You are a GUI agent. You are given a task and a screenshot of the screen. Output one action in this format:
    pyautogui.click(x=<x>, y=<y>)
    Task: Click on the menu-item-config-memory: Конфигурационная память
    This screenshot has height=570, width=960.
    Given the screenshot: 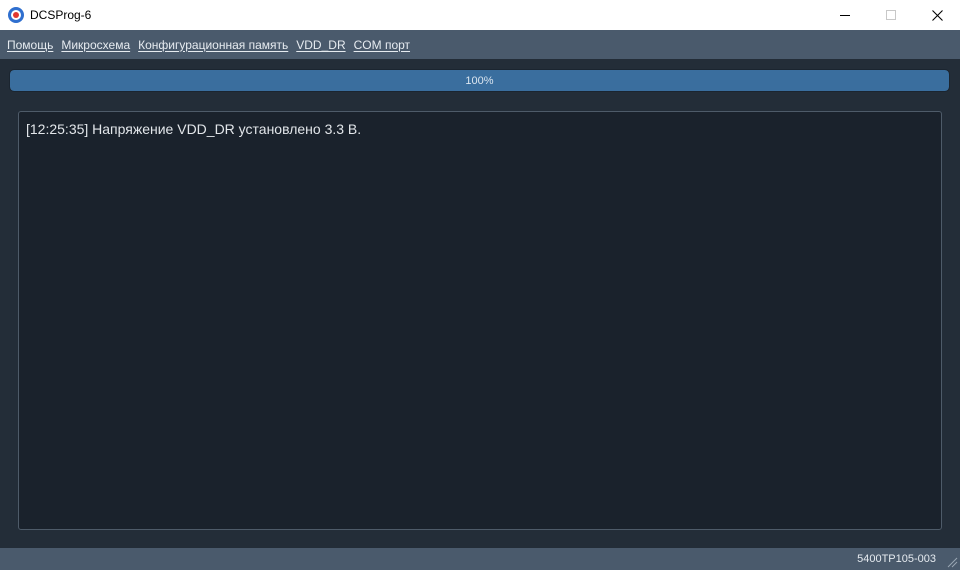 What is the action you would take?
    pyautogui.click(x=213, y=45)
    